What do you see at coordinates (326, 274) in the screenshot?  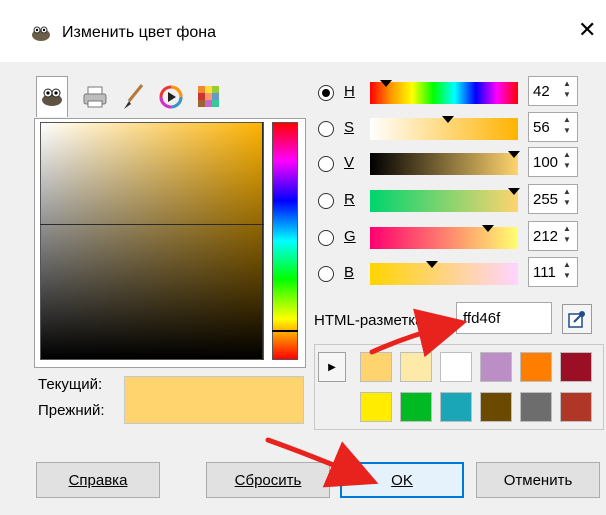 I see `radio-b` at bounding box center [326, 274].